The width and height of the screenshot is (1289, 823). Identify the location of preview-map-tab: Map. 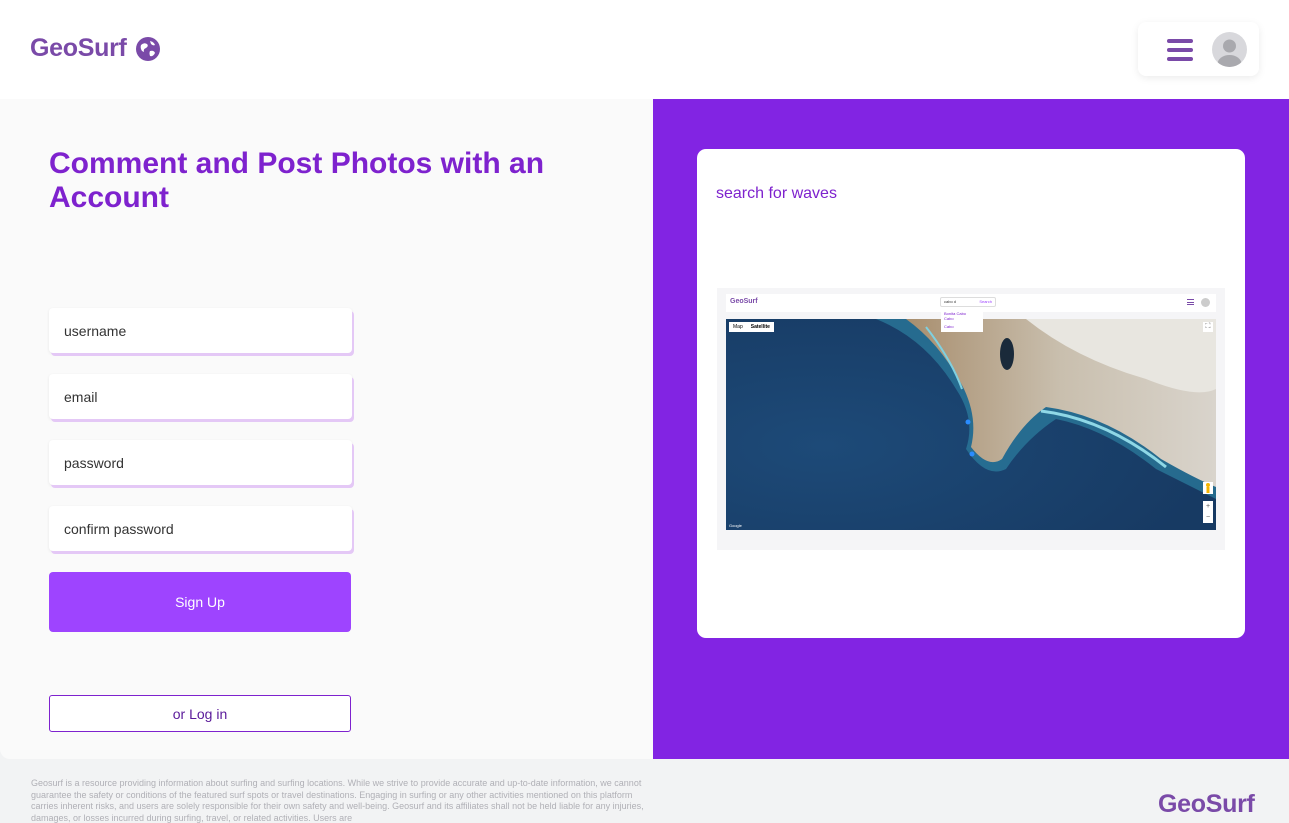
(738, 327).